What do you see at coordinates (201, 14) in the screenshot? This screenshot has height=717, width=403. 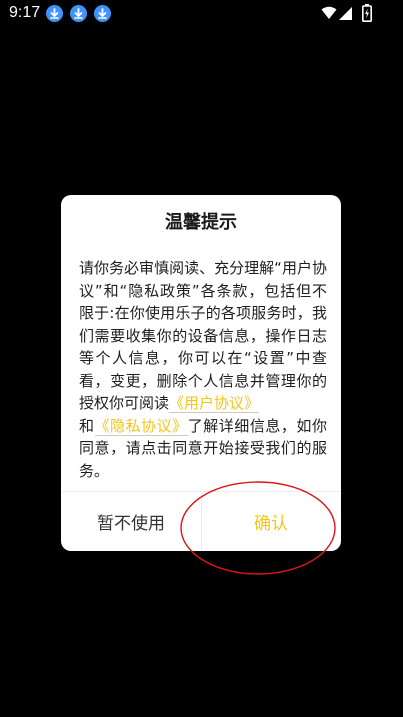 I see `status-bar: 9:17` at bounding box center [201, 14].